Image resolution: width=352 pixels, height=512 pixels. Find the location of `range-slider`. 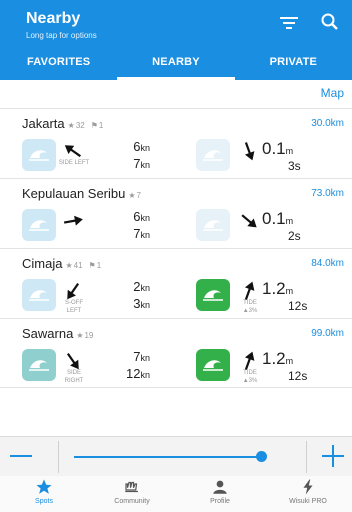

range-slider is located at coordinates (176, 456).